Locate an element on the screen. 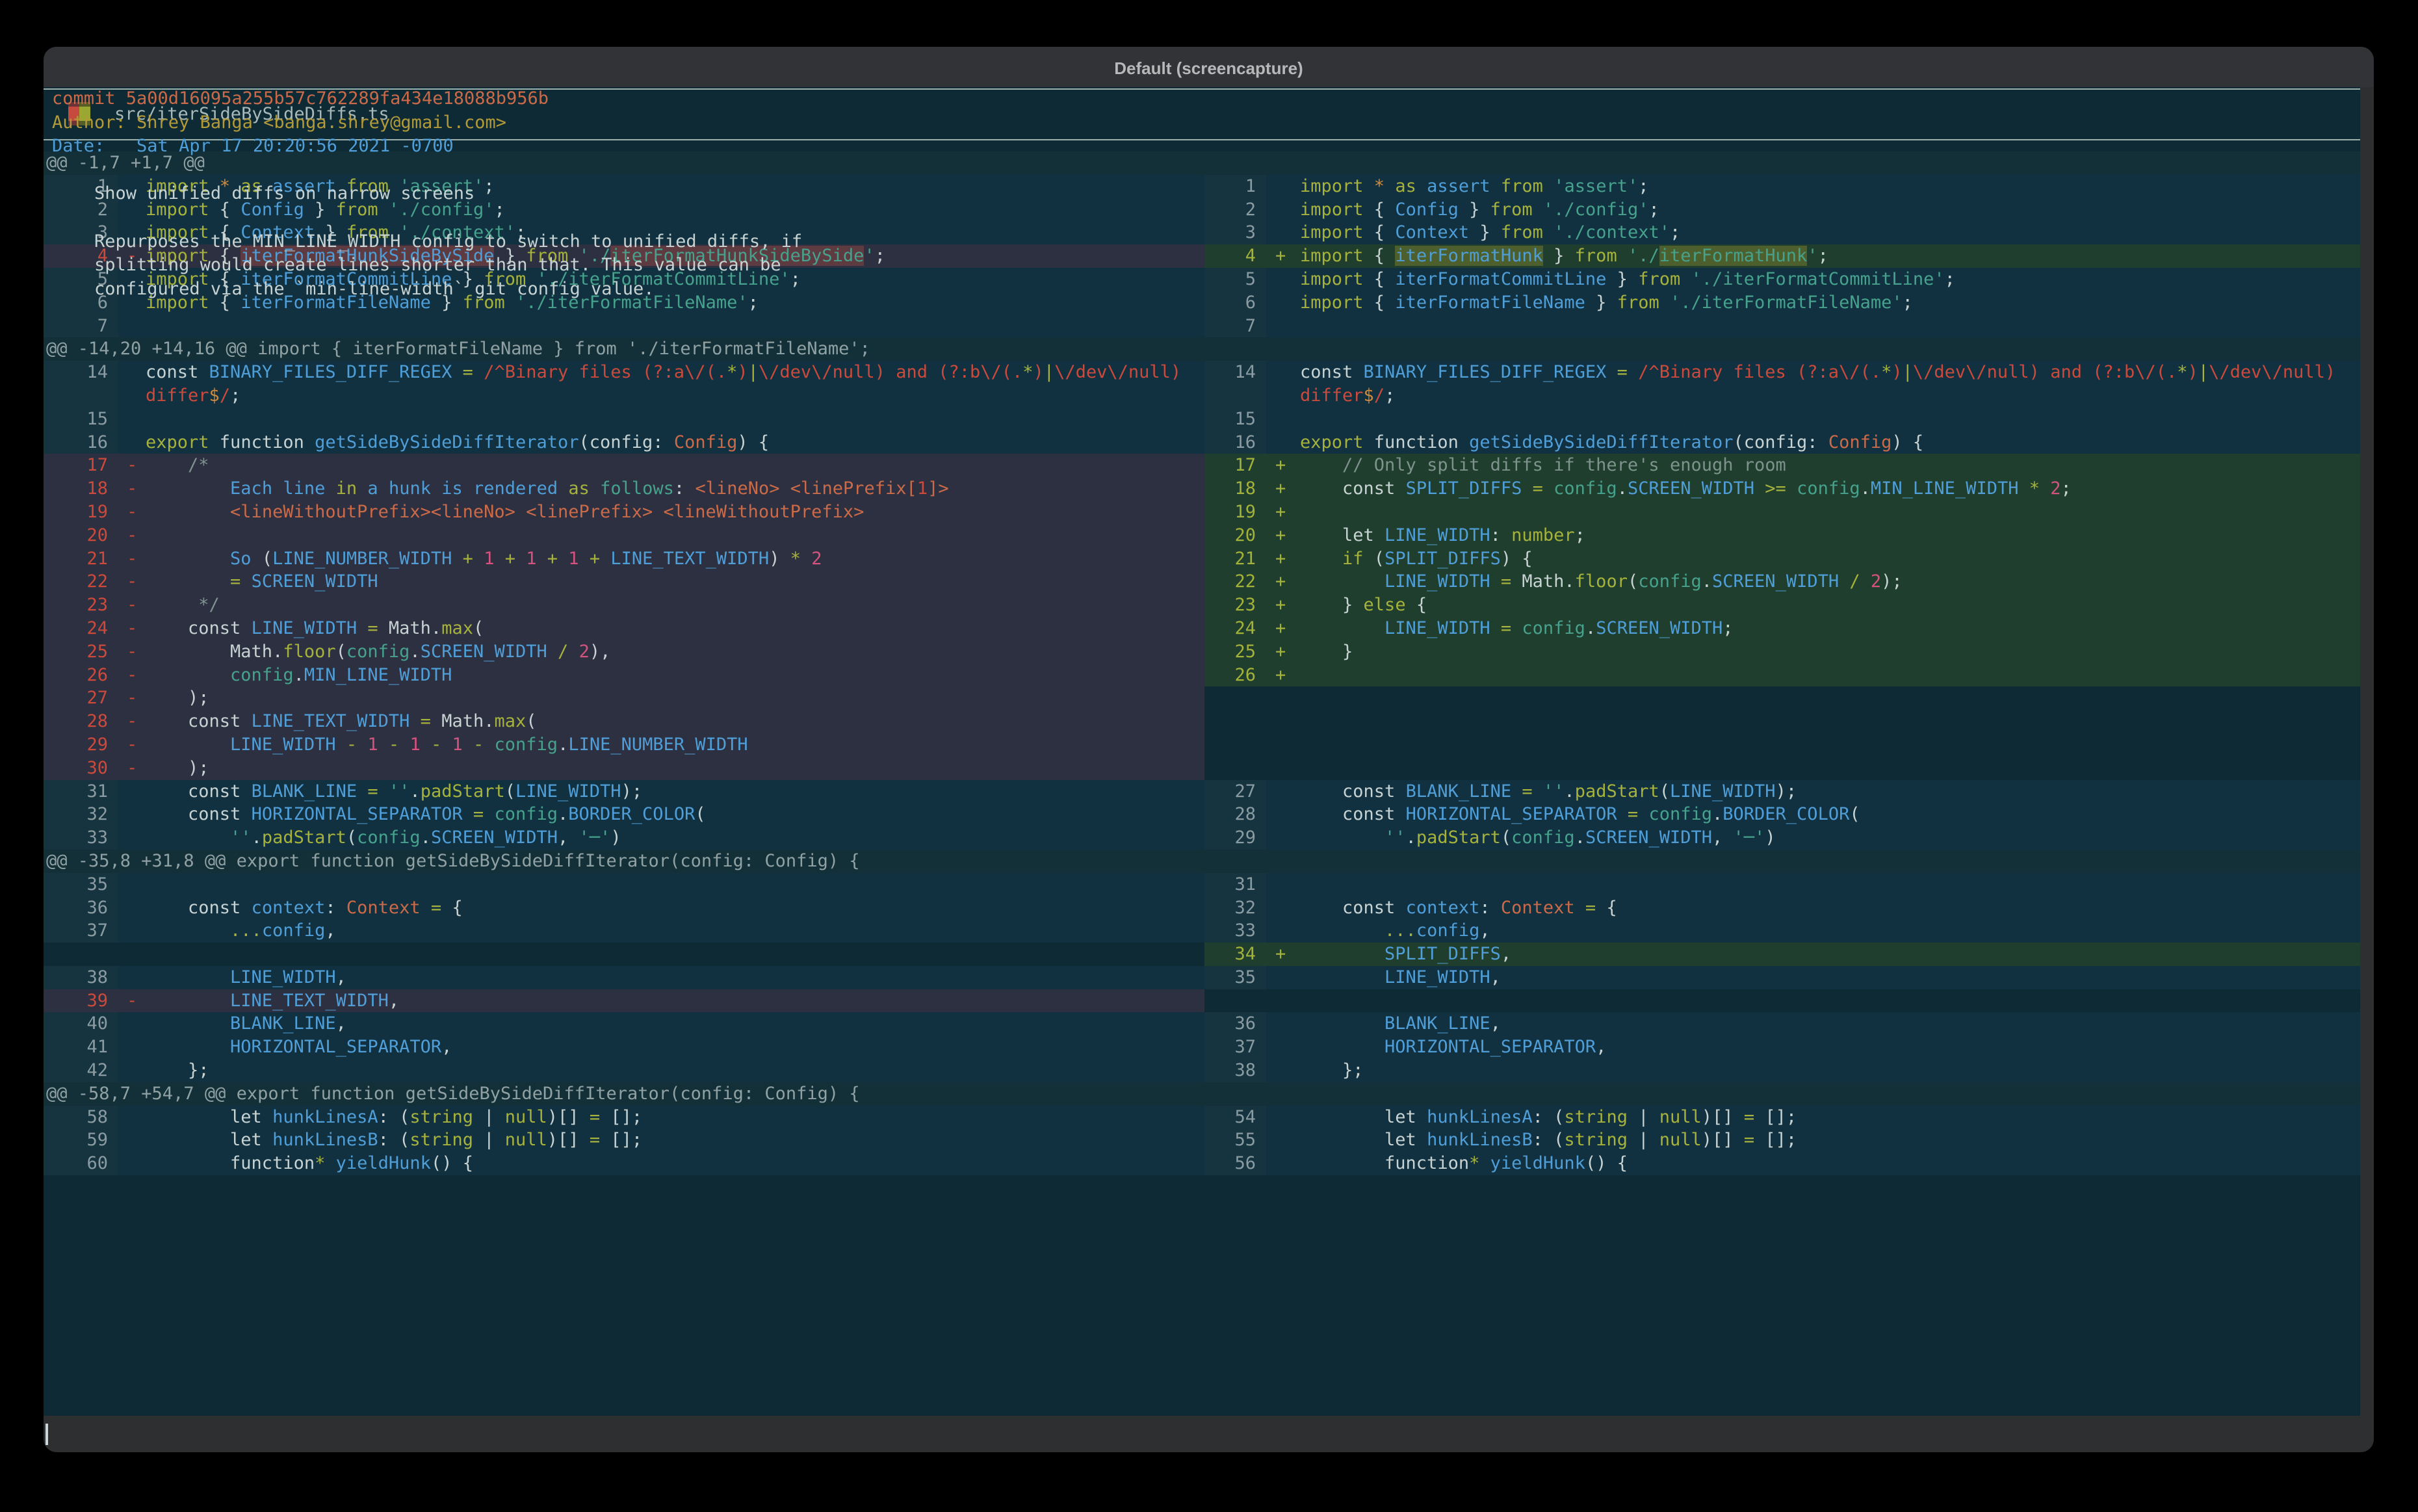 The image size is (2418, 1512). code-text: ); is located at coordinates (178, 767).